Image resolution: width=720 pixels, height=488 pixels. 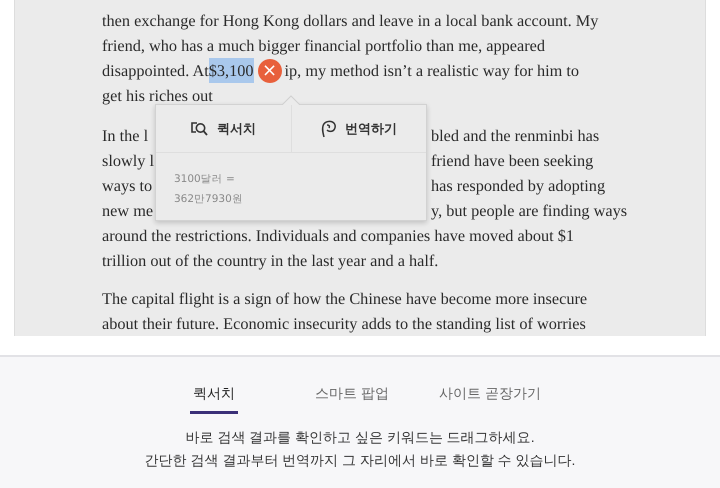 I want to click on selected-text: $3,100, so click(x=231, y=70).